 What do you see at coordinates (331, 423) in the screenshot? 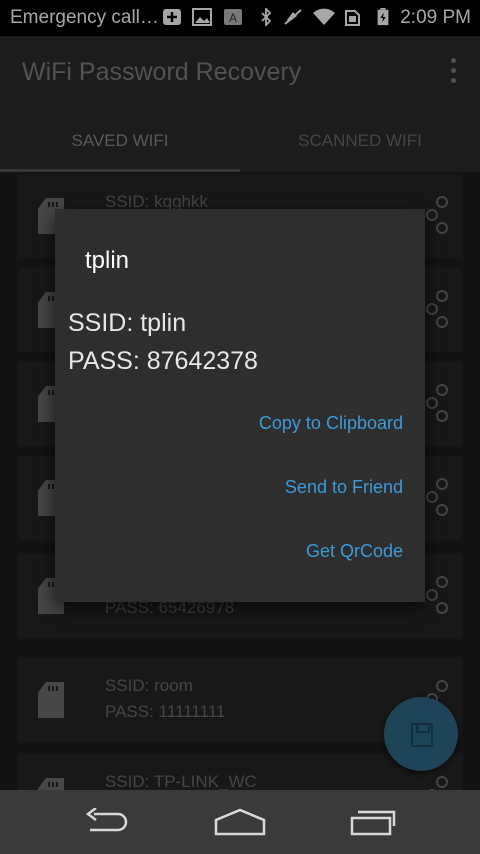
I see `copy-to-clipboard-button: Copy to Clipboard` at bounding box center [331, 423].